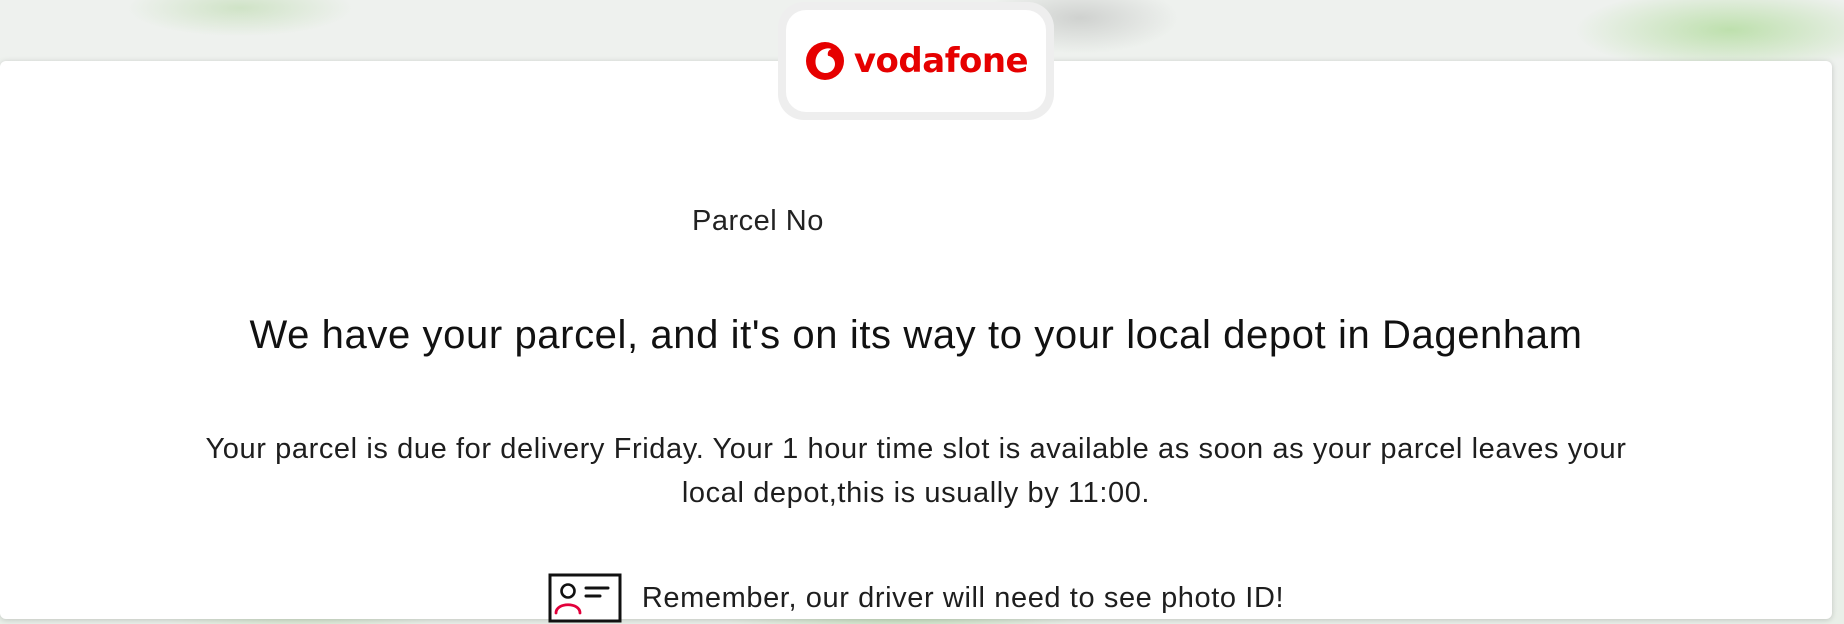 This screenshot has width=1844, height=624. I want to click on parcel-number-label: Parcel No, so click(758, 221).